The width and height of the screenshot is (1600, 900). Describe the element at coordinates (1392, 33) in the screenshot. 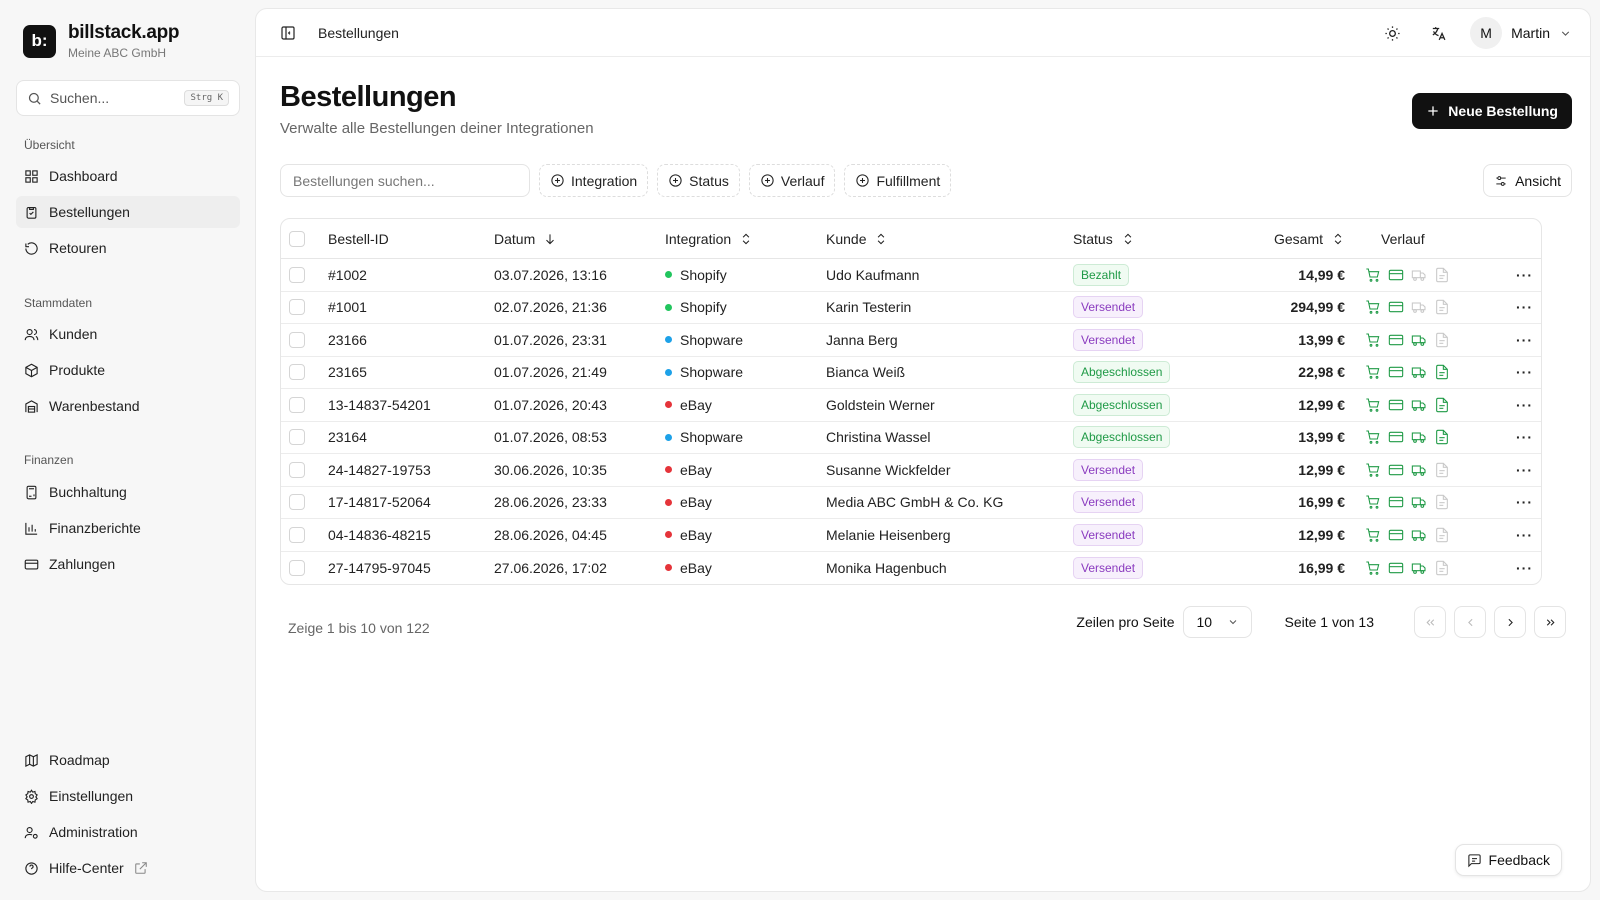

I see `theme-toggle-button` at that location.